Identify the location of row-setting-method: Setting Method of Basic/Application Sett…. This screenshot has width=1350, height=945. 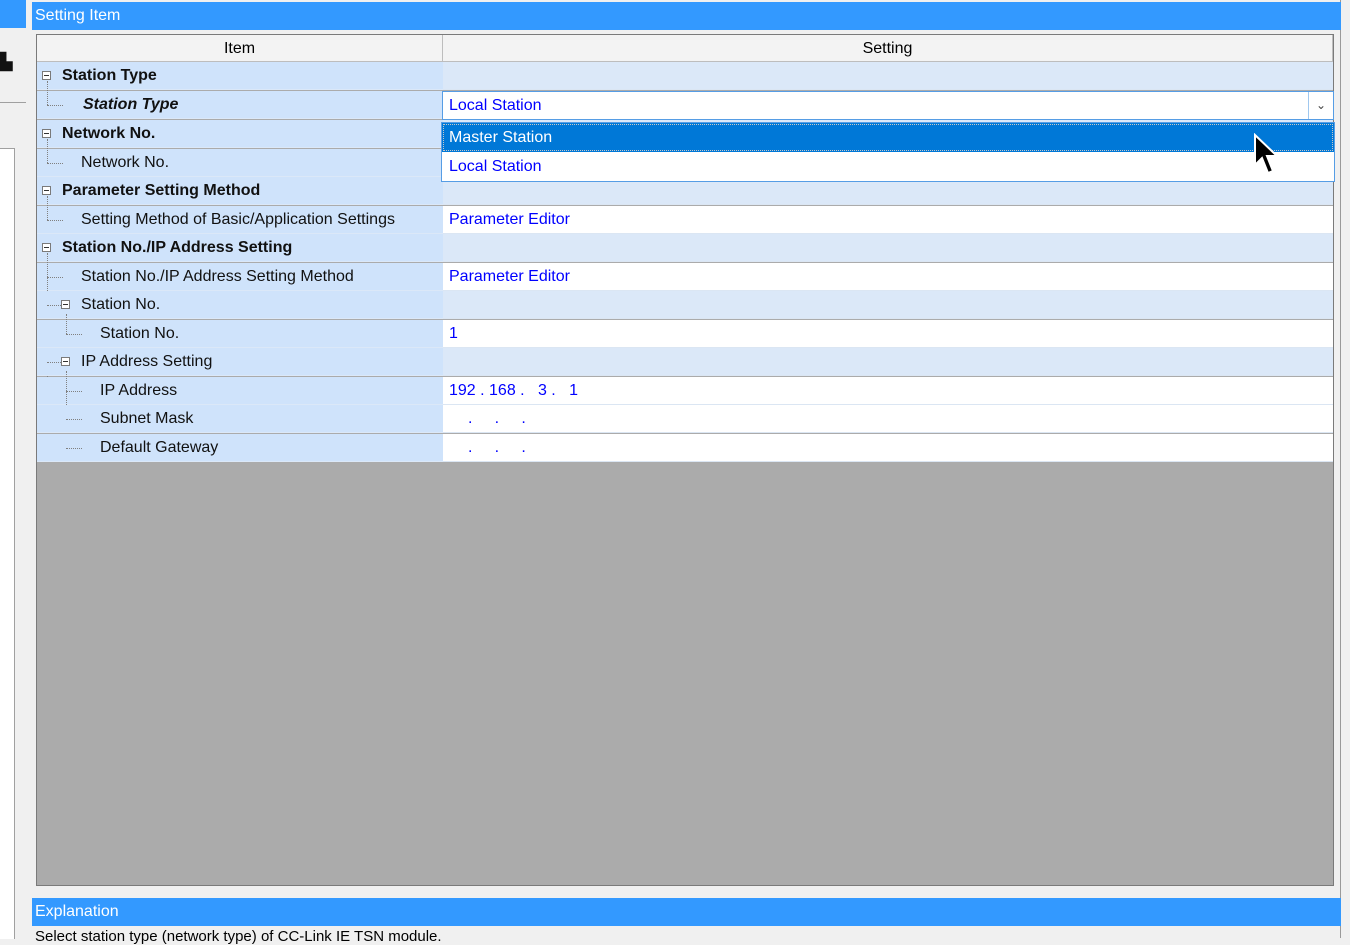
(685, 215).